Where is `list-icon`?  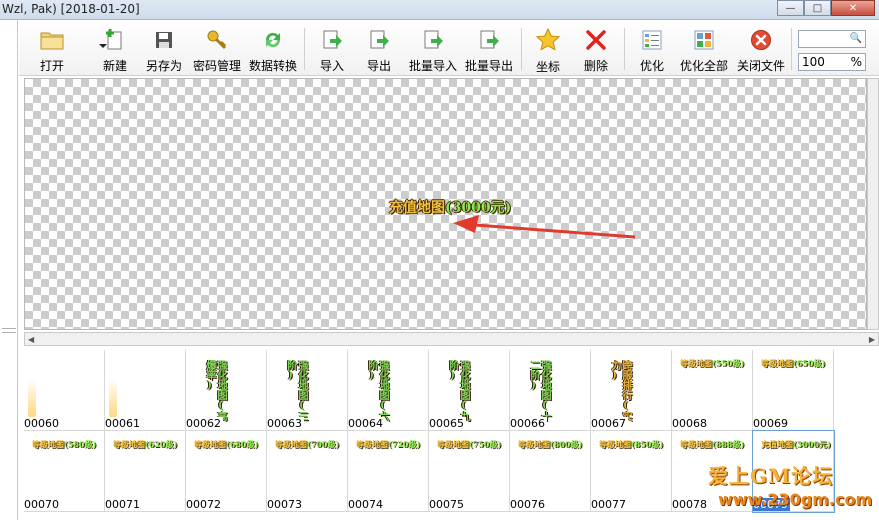
list-icon is located at coordinates (652, 39).